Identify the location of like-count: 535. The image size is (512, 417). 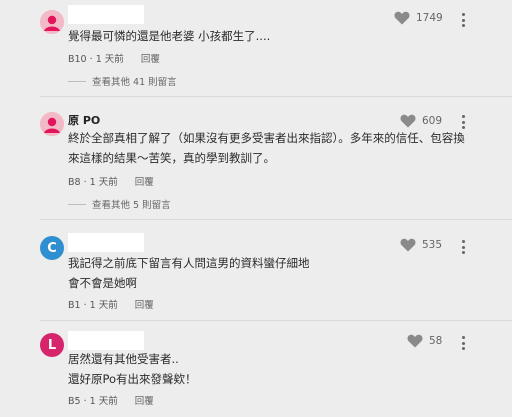
(432, 245).